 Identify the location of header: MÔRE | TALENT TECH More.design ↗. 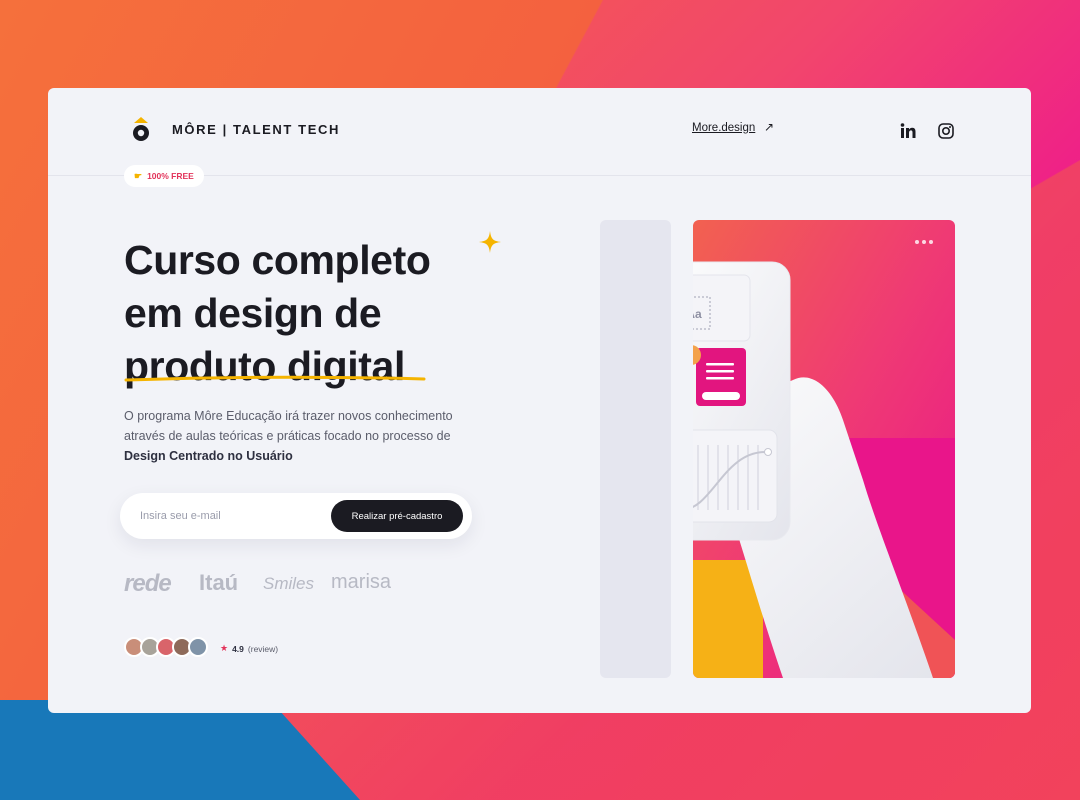
(539, 132).